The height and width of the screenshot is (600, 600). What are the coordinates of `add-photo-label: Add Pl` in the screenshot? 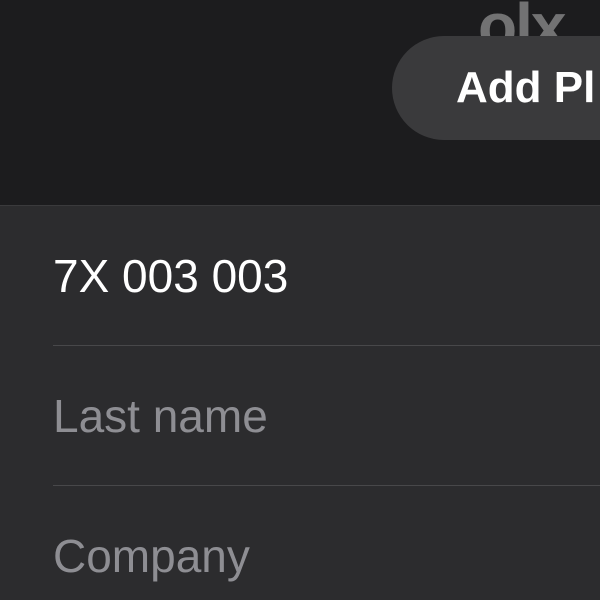 It's located at (526, 87).